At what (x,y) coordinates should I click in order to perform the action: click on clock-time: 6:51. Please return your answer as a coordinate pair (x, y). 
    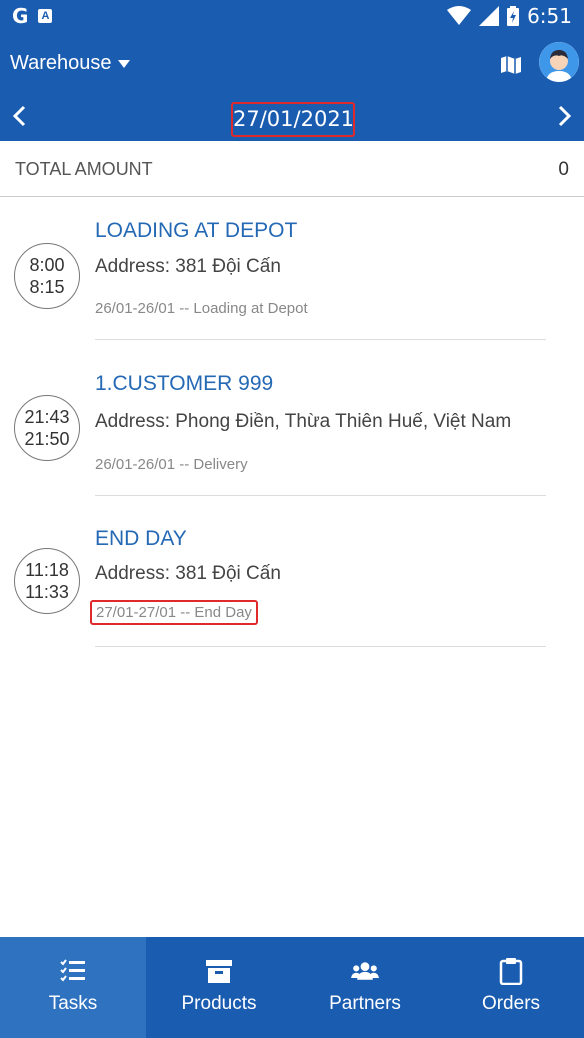
    Looking at the image, I should click on (549, 16).